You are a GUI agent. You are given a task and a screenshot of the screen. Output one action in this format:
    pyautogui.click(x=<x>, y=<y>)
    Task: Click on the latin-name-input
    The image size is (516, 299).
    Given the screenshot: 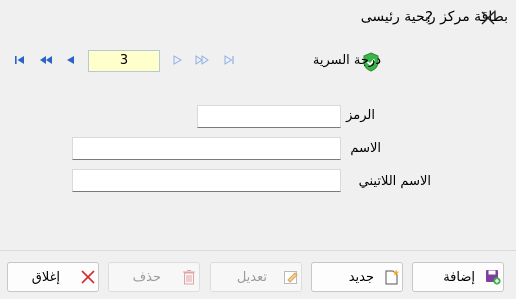 What is the action you would take?
    pyautogui.click(x=206, y=180)
    